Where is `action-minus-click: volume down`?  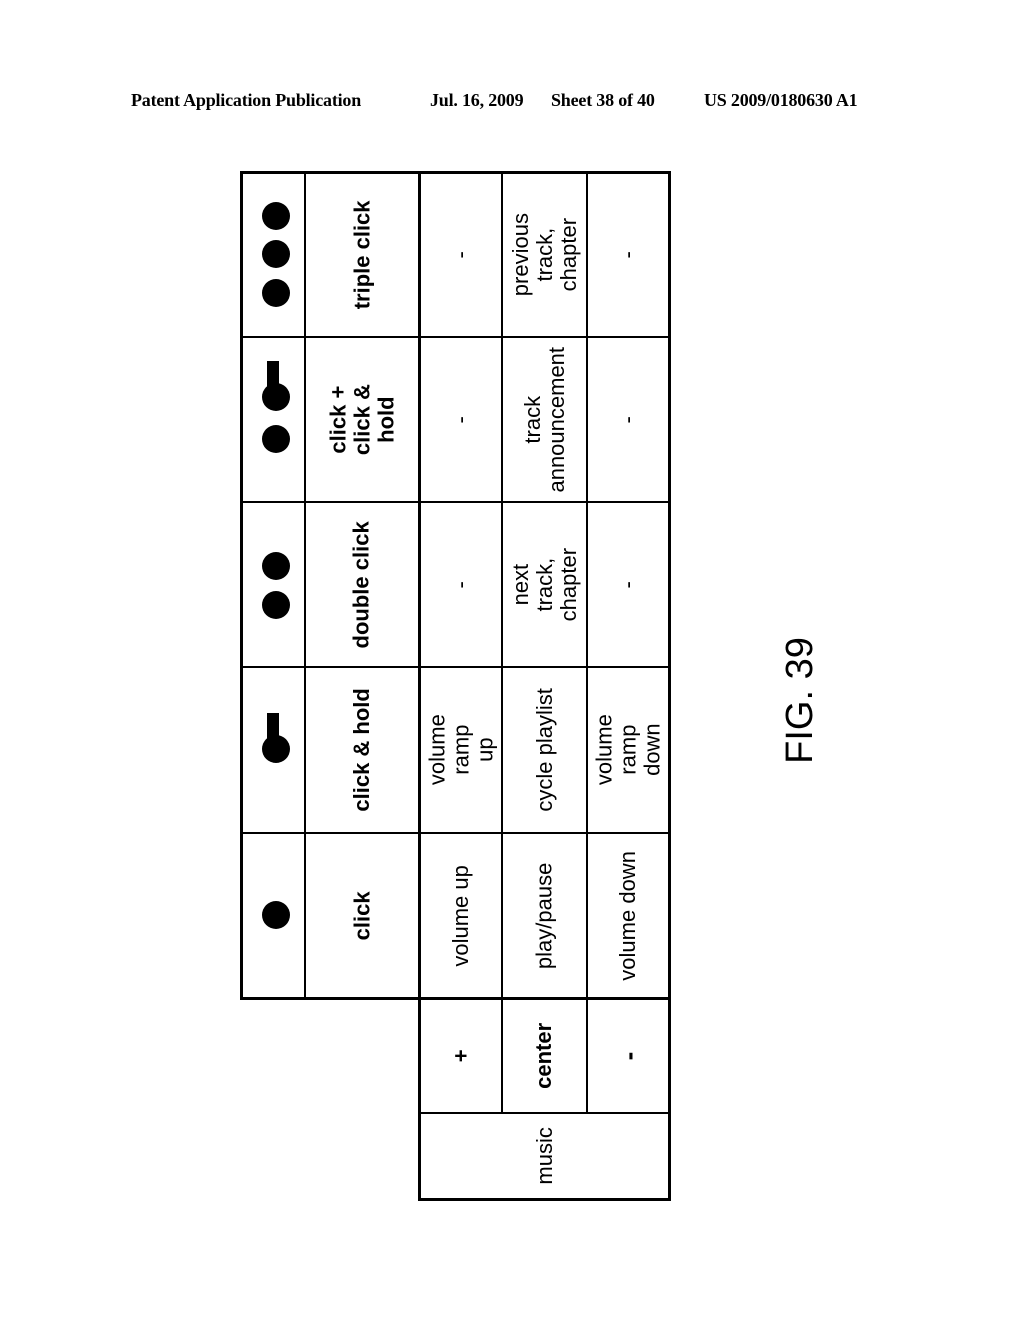 action-minus-click: volume down is located at coordinates (628, 915).